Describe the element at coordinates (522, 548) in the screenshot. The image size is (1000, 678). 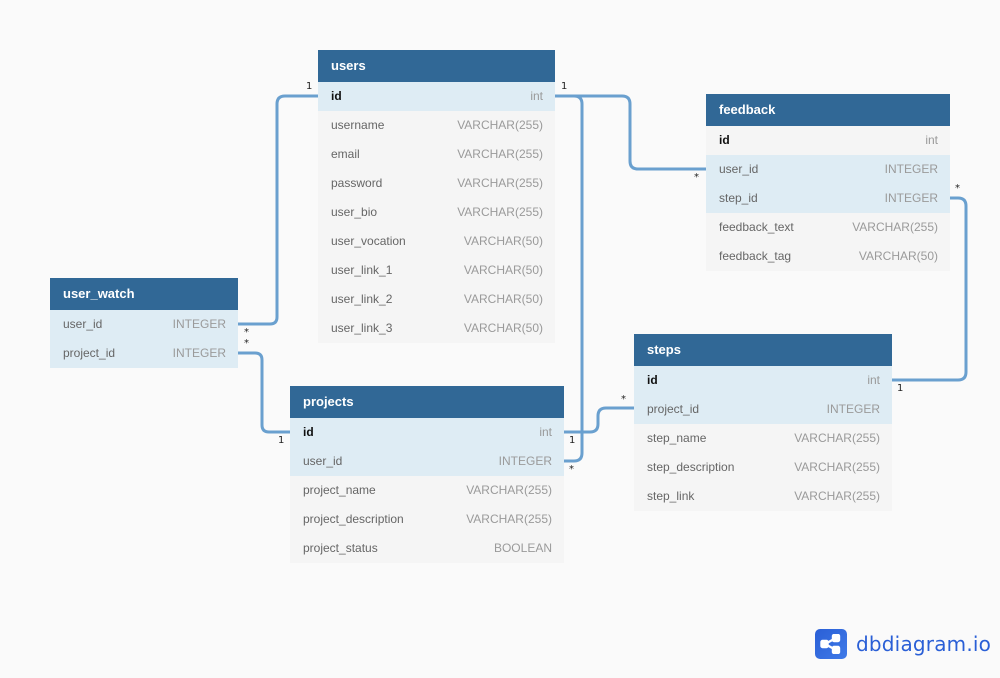
I see `field-type: BOOLEAN` at that location.